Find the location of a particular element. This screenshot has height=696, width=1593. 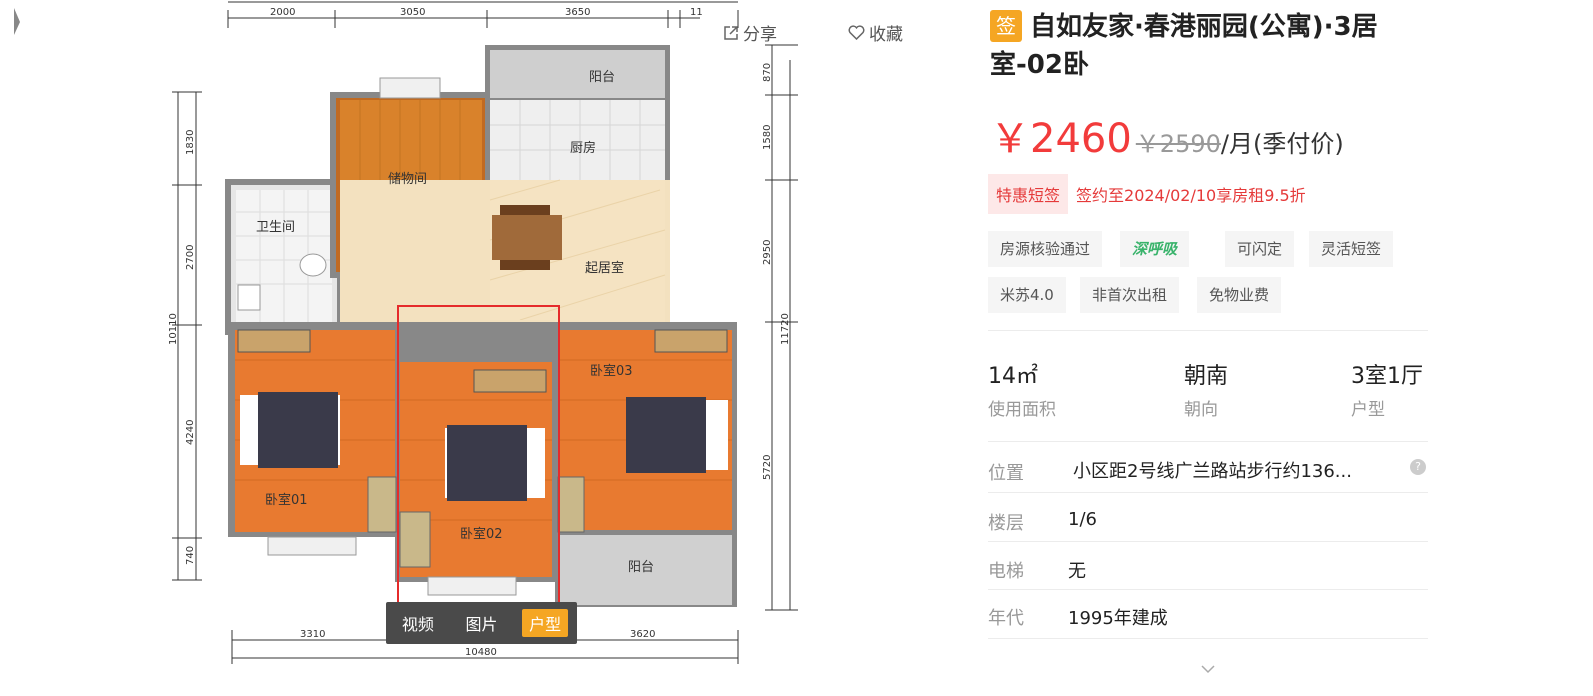

room-label-balcony-bottom: 阳台 is located at coordinates (641, 567).